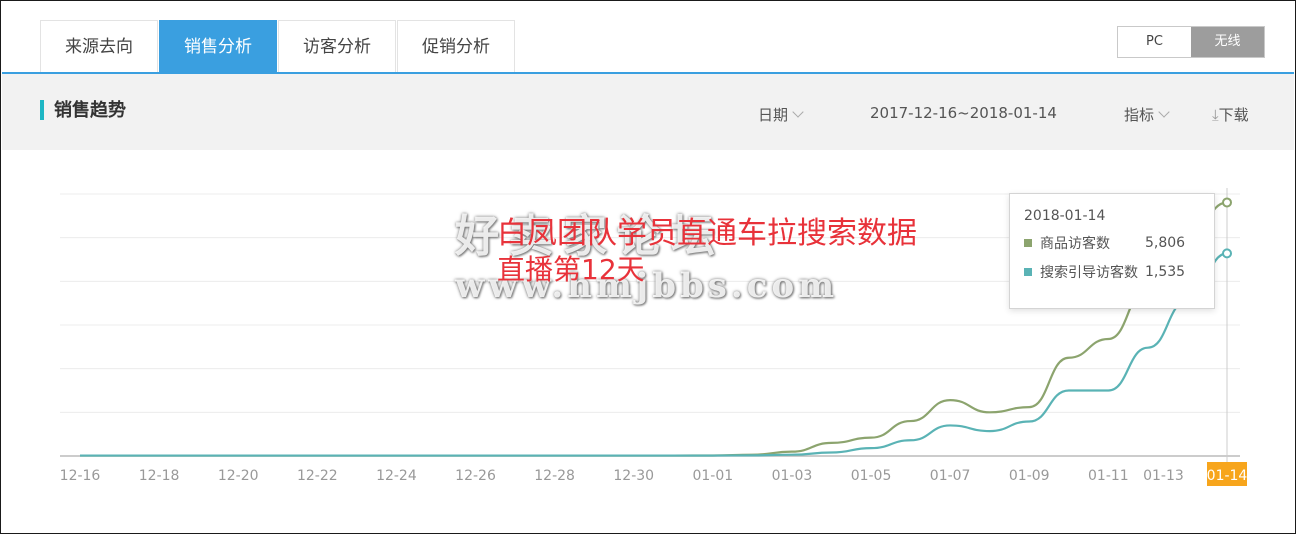 The height and width of the screenshot is (534, 1296). I want to click on section-title: 销售趋势, so click(90, 110).